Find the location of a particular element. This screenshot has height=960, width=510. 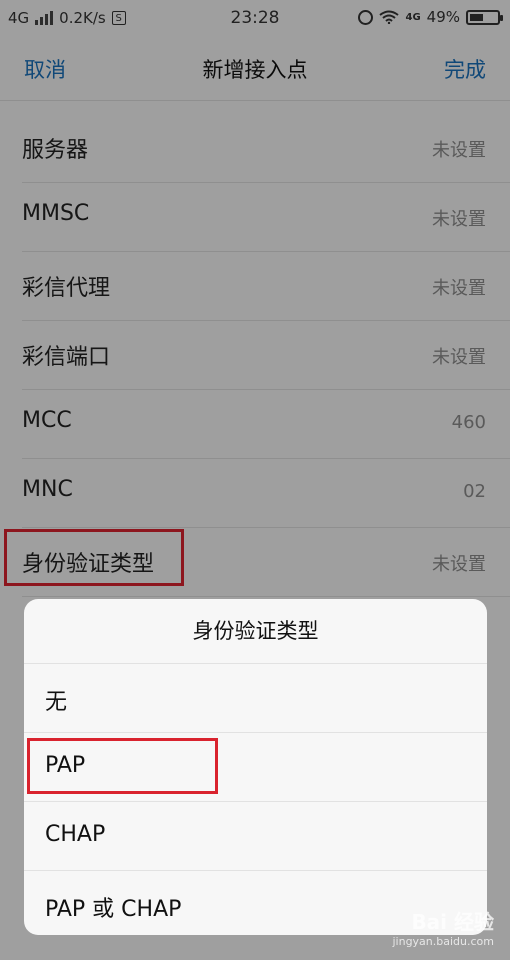

option-label: 无 is located at coordinates (56, 702).